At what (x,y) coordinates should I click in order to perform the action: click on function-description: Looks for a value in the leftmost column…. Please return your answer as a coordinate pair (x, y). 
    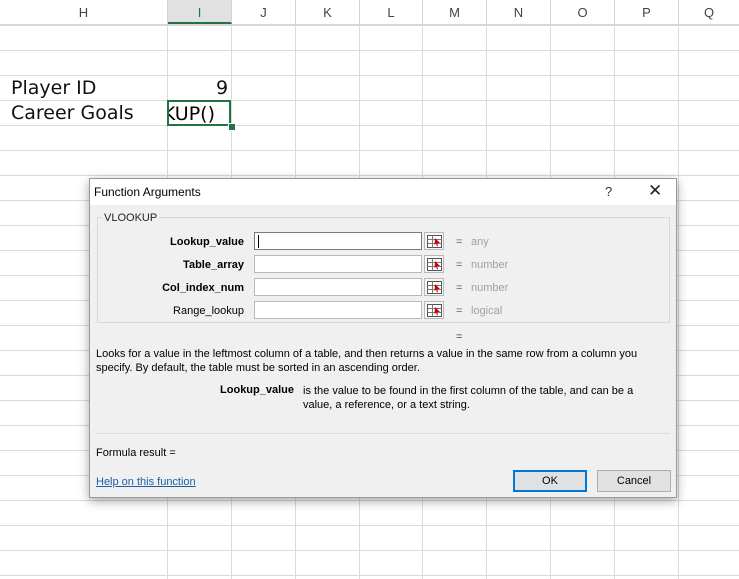
    Looking at the image, I should click on (367, 361).